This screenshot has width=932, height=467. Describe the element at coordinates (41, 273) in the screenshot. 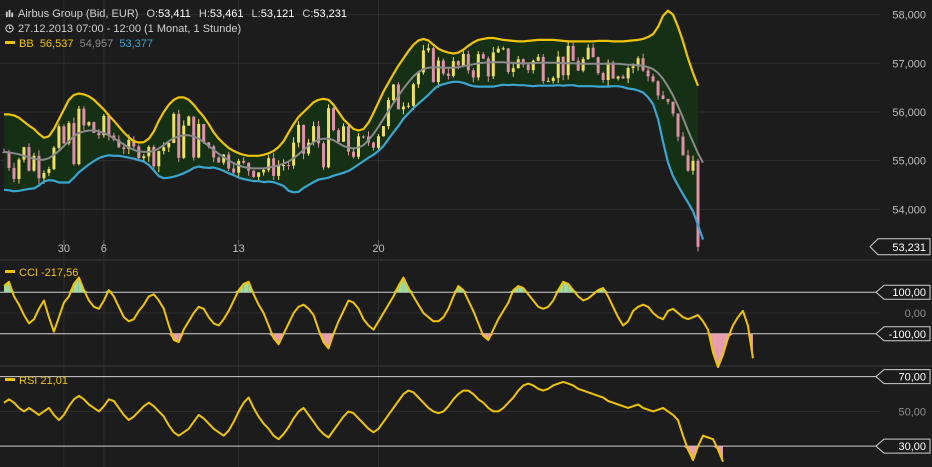

I see `cci-legend: CCI -217,56` at that location.